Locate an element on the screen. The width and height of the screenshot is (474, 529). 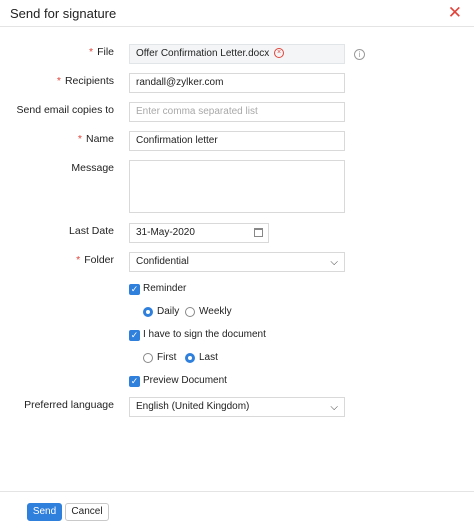
calendar-icon is located at coordinates (258, 232).